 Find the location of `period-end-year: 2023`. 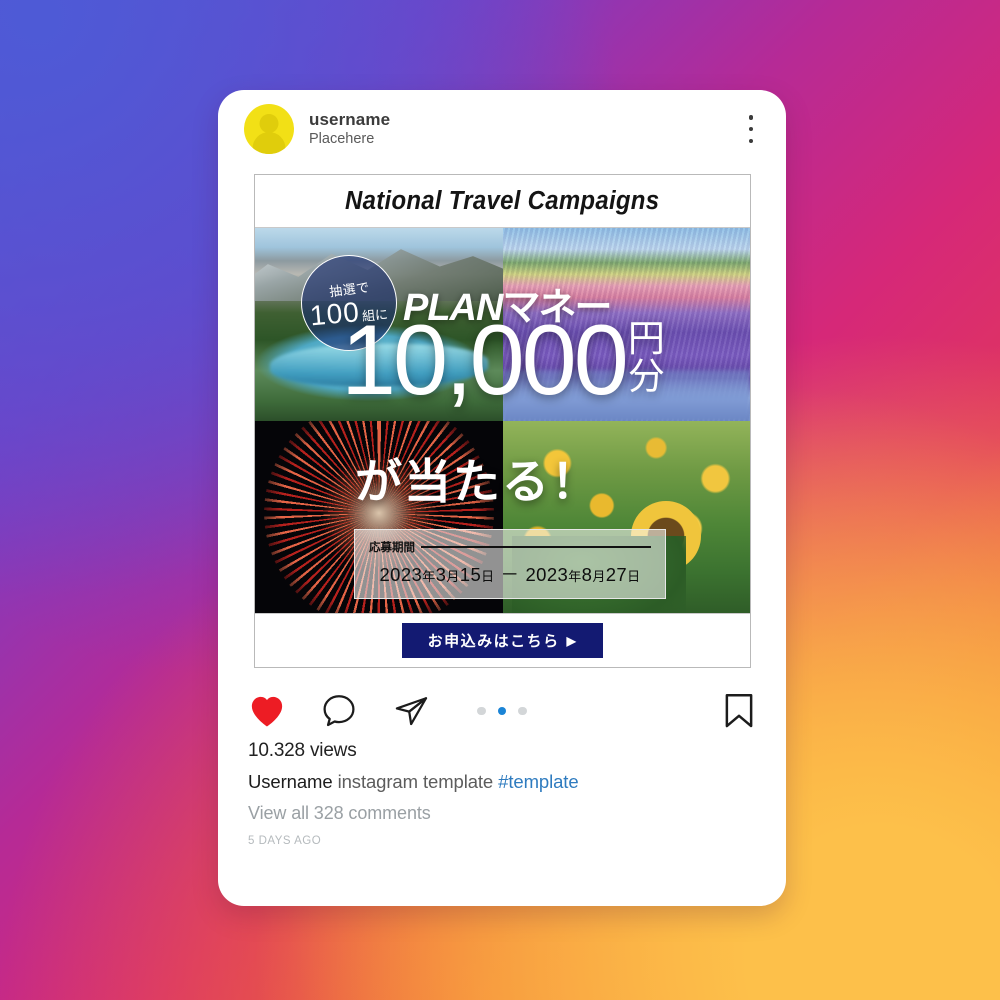

period-end-year: 2023 is located at coordinates (547, 574).